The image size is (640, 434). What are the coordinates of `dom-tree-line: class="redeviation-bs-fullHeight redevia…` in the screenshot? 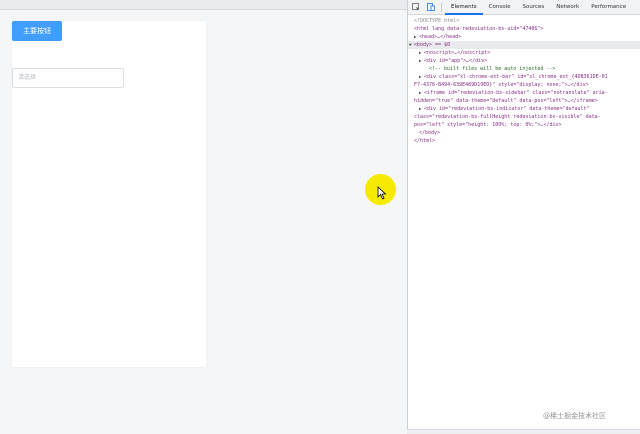 It's located at (524, 117).